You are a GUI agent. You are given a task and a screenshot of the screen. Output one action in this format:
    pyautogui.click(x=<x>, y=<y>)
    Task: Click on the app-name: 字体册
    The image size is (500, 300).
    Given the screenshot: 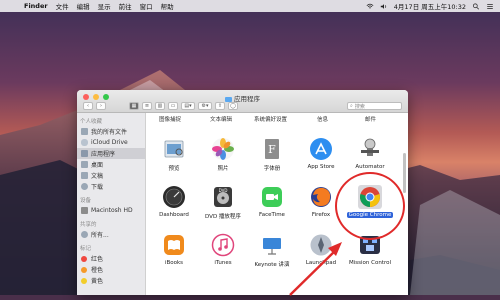 What is the action you would take?
    pyautogui.click(x=272, y=169)
    